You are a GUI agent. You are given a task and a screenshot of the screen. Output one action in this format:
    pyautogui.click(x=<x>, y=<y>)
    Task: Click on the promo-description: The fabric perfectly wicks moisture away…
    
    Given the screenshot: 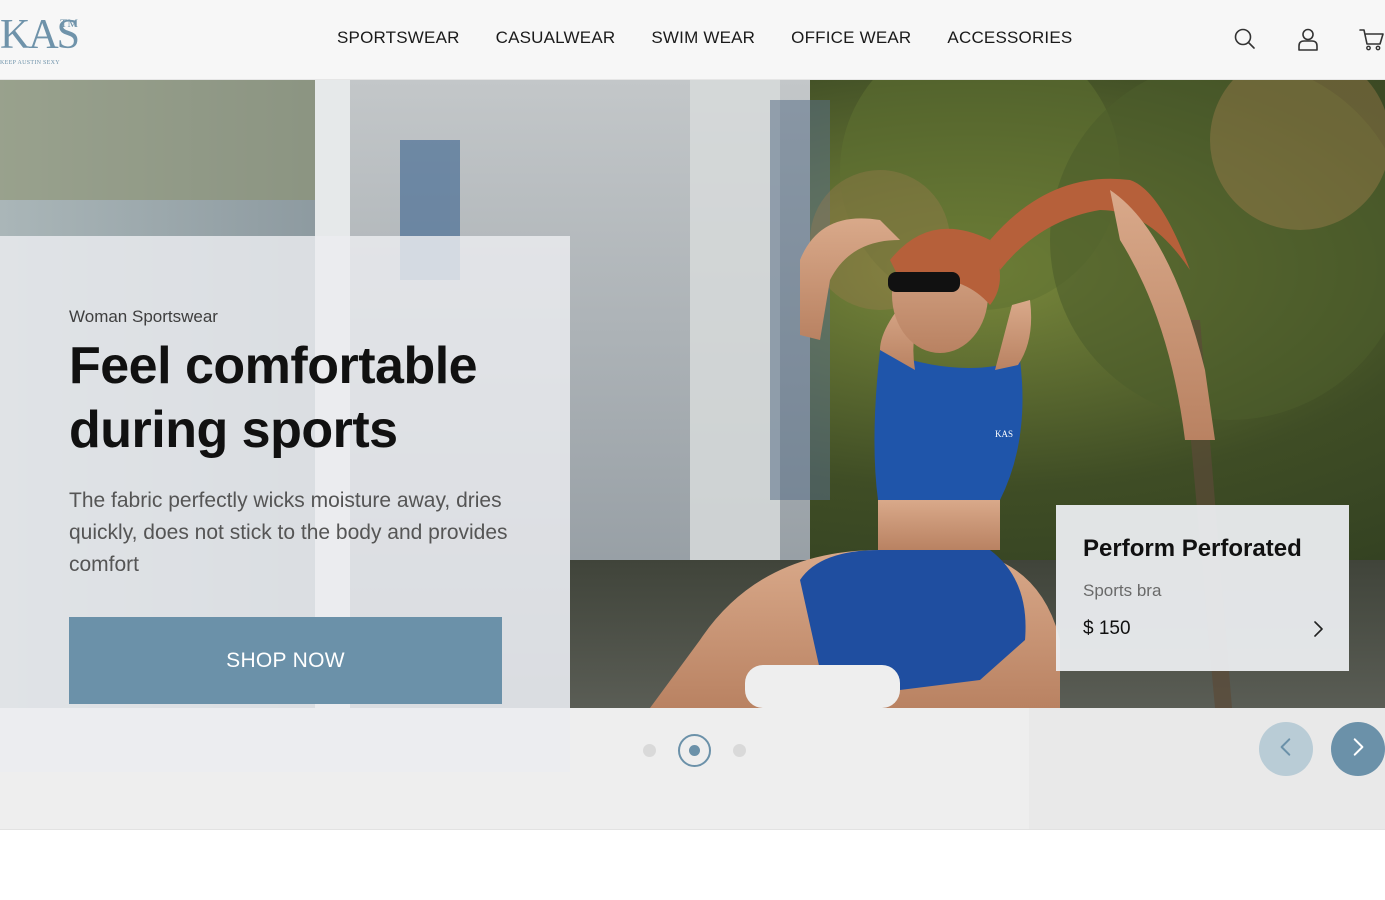 What is the action you would take?
    pyautogui.click(x=288, y=532)
    